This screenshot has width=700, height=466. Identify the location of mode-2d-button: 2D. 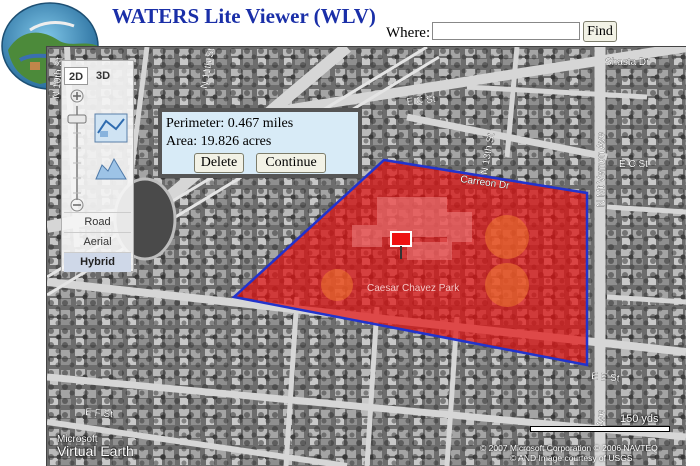
(76, 76).